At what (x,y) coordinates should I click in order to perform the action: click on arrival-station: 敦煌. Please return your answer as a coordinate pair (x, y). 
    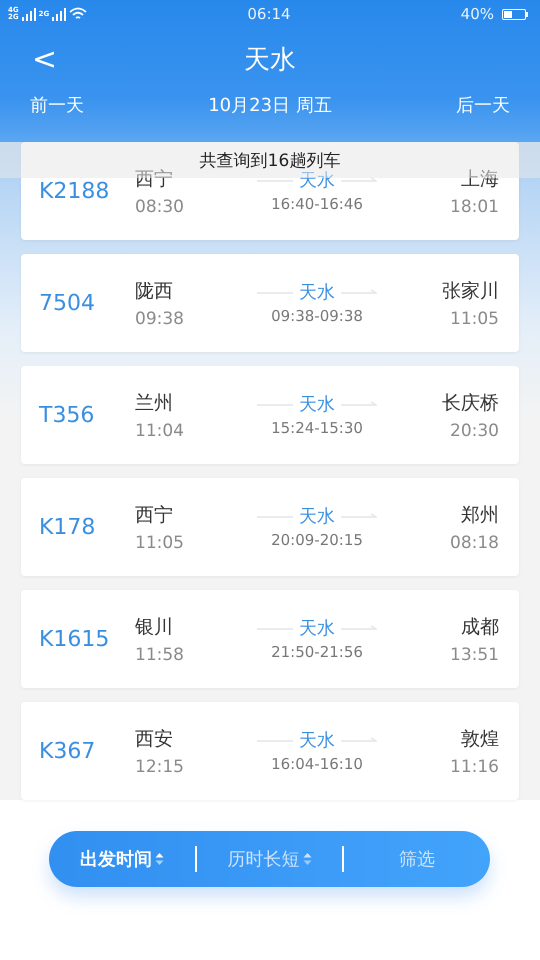
    Looking at the image, I should click on (480, 739).